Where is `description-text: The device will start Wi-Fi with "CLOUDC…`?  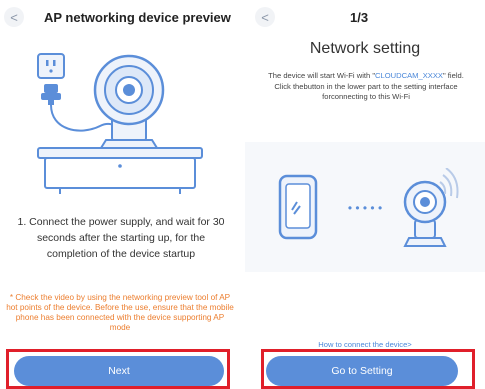
description-text: The device will start Wi-Fi with "CLOUDC… is located at coordinates (366, 87).